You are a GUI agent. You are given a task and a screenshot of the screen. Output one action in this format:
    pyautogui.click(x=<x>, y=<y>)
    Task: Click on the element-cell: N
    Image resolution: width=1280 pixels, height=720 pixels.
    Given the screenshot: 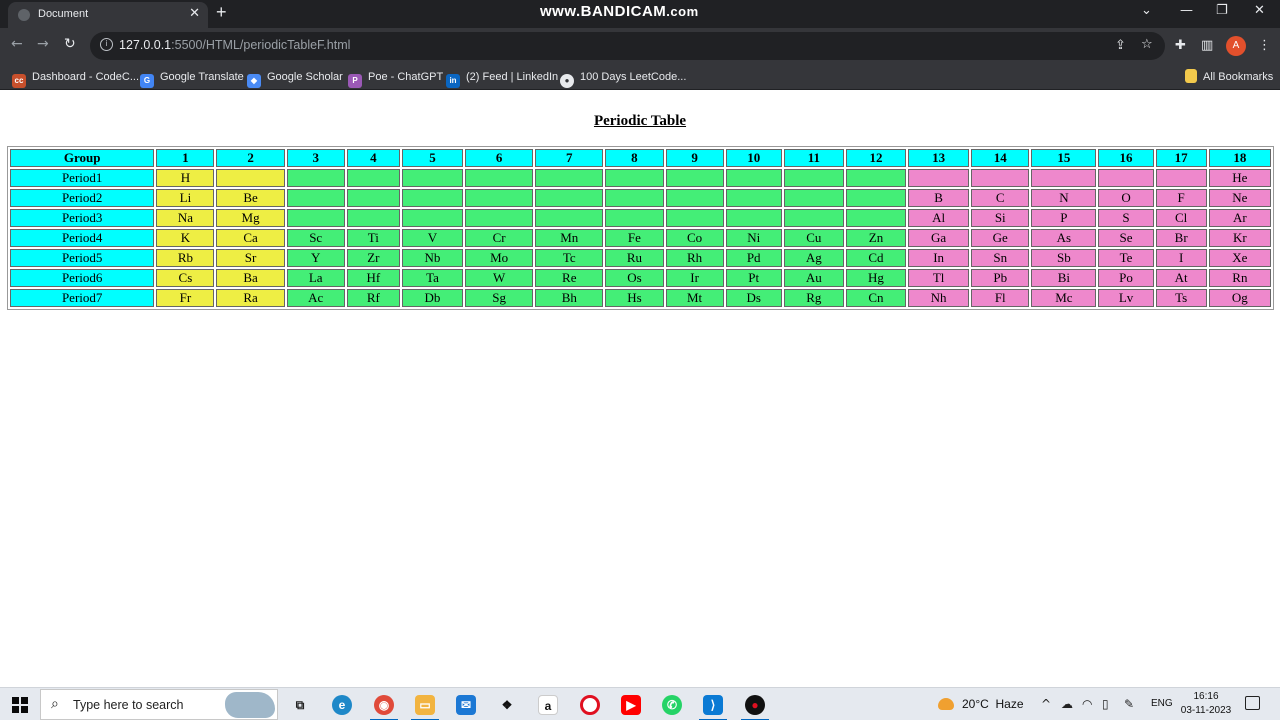 What is the action you would take?
    pyautogui.click(x=1064, y=198)
    